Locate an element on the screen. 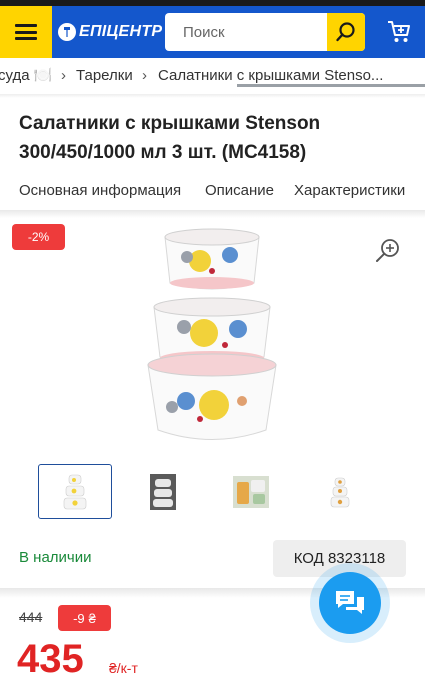  chat-icon is located at coordinates (350, 602).